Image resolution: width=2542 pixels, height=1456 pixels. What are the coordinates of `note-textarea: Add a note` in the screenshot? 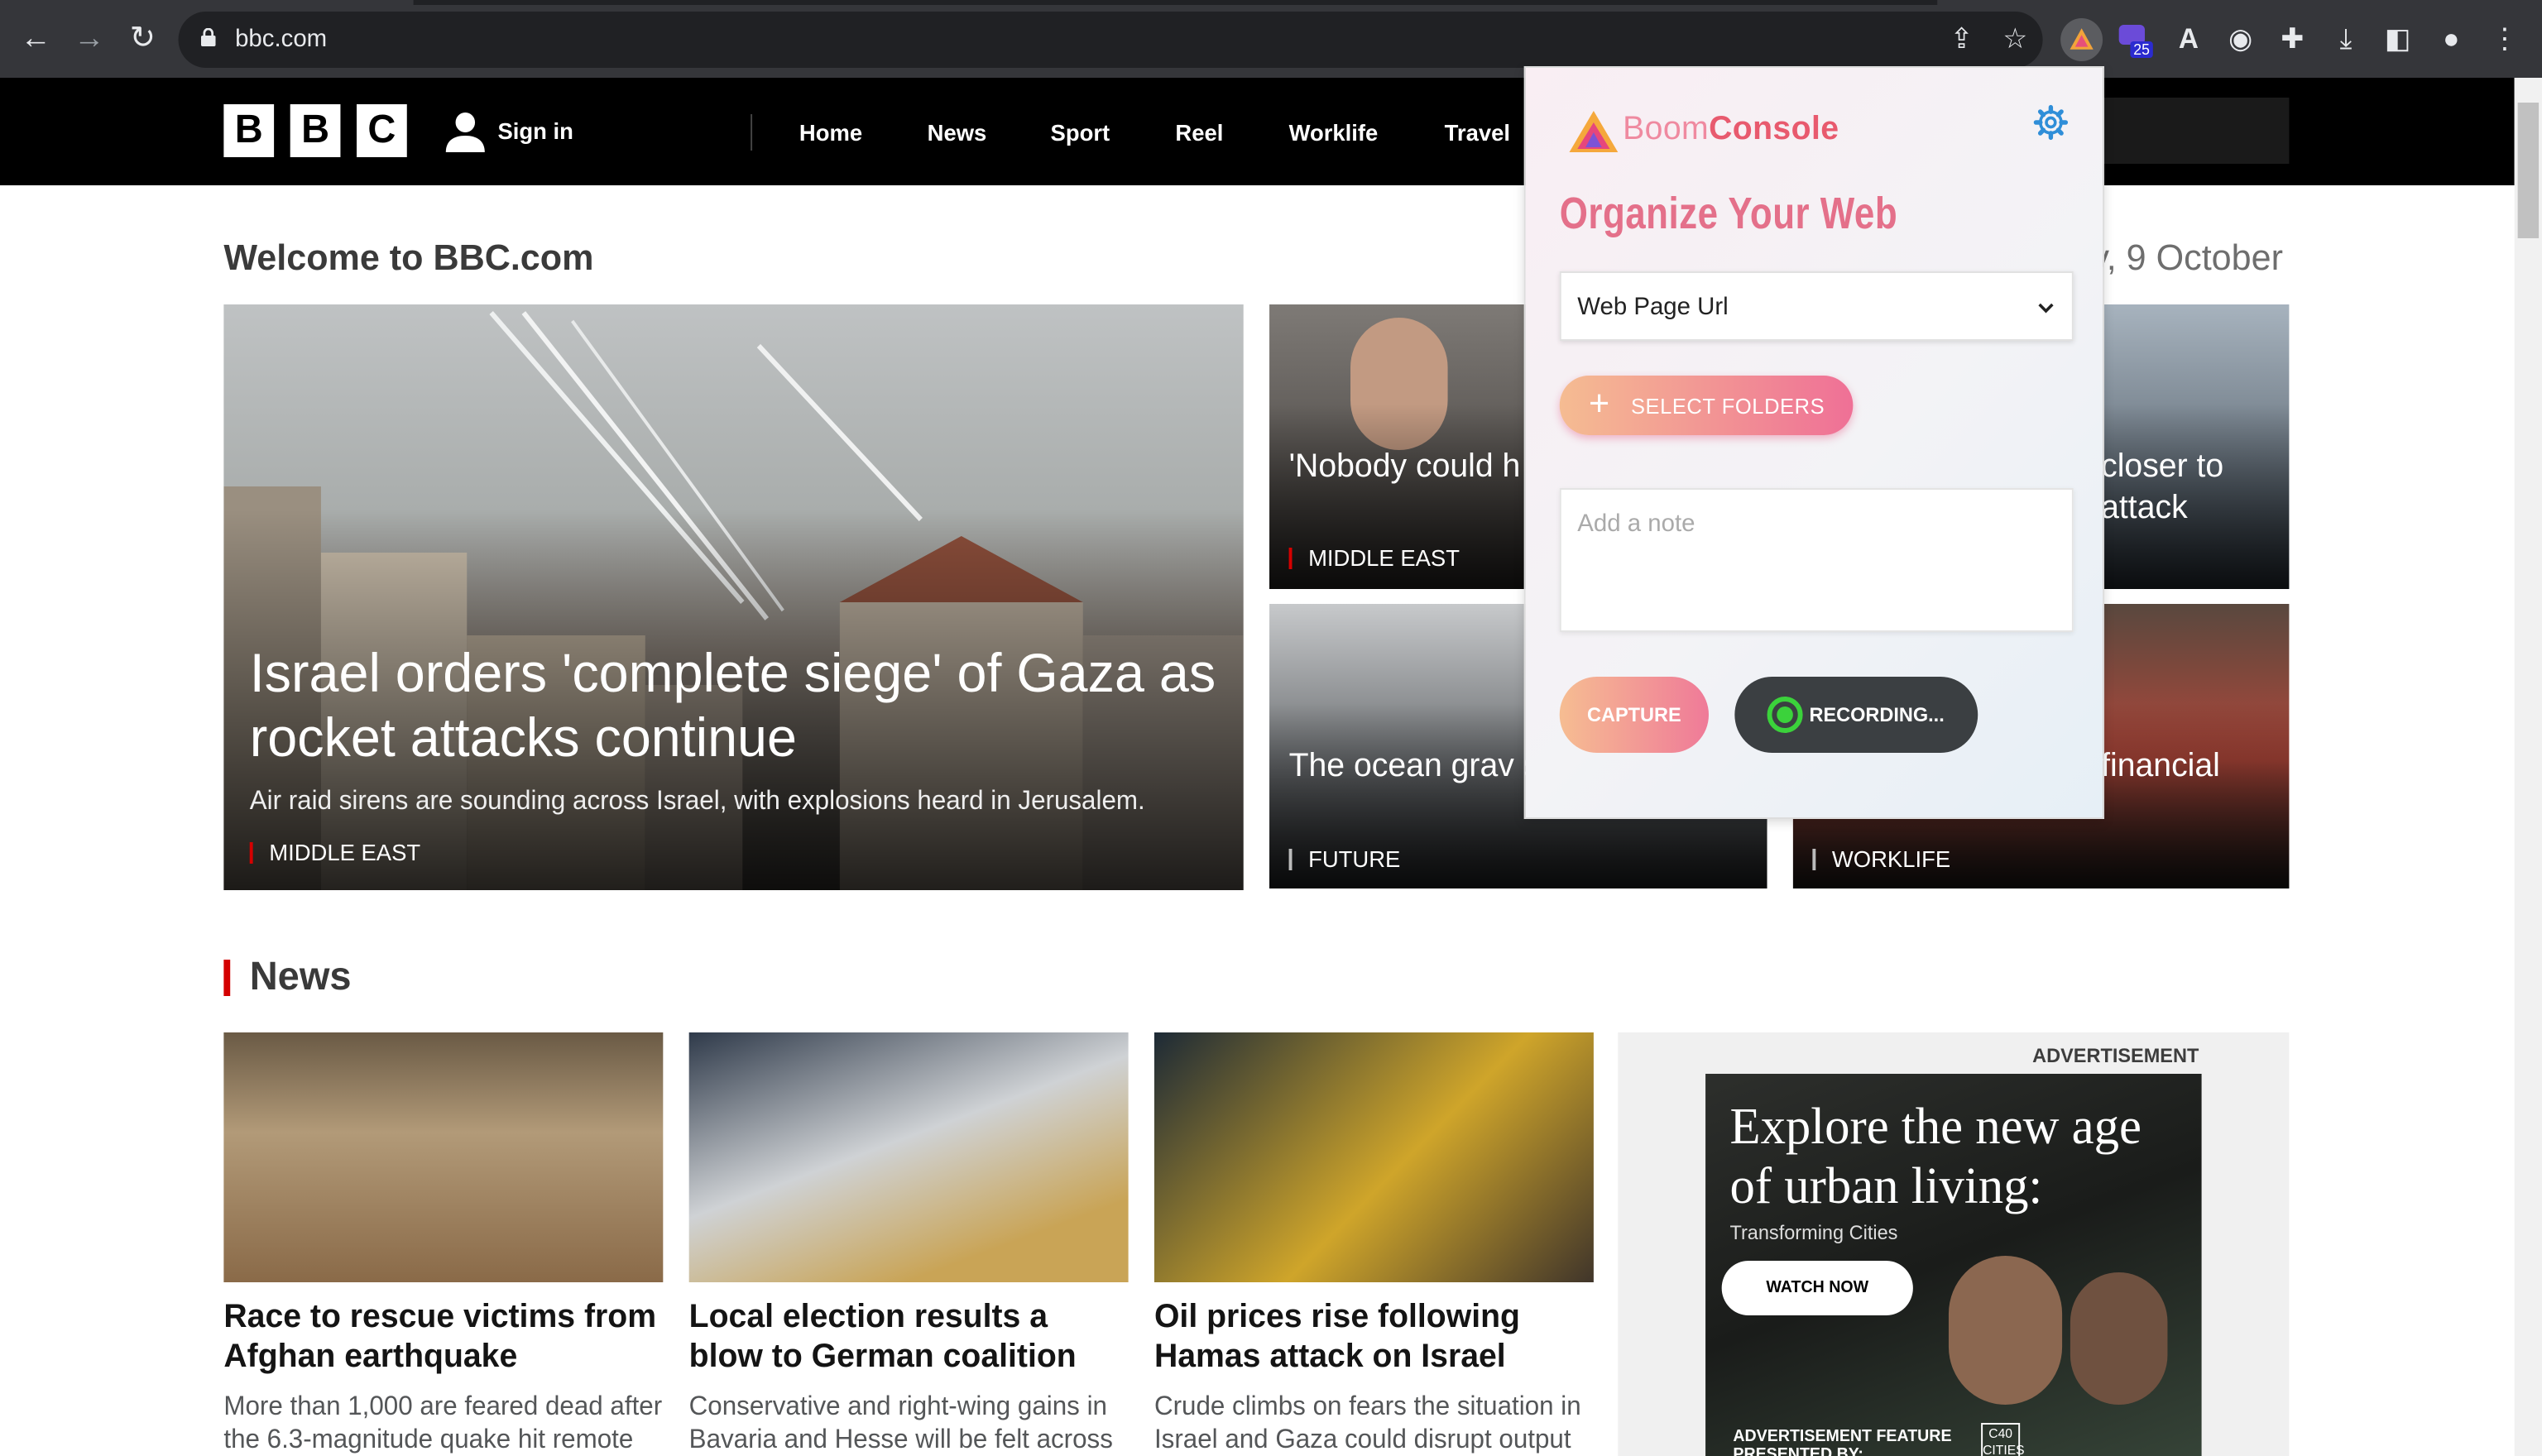 It's located at (1816, 560).